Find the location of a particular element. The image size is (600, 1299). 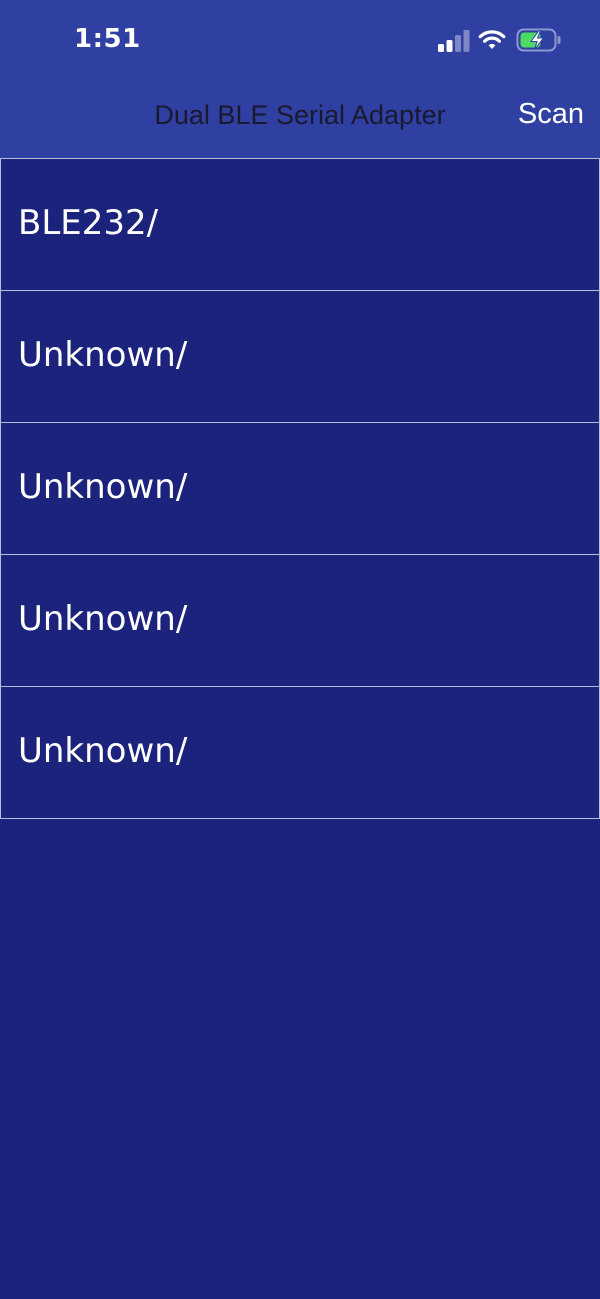

cellular-signal-icon is located at coordinates (454, 41).